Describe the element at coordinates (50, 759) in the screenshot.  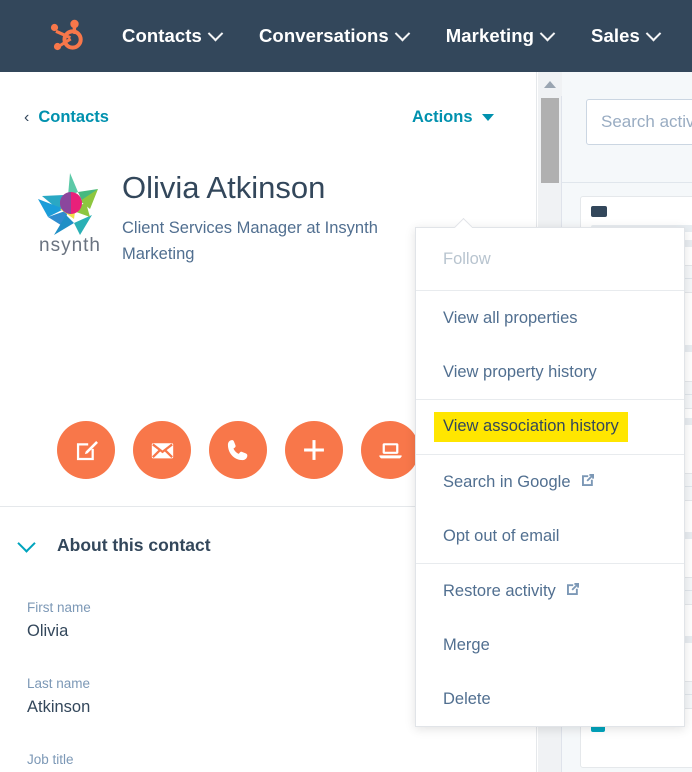
I see `field-label: Job title` at that location.